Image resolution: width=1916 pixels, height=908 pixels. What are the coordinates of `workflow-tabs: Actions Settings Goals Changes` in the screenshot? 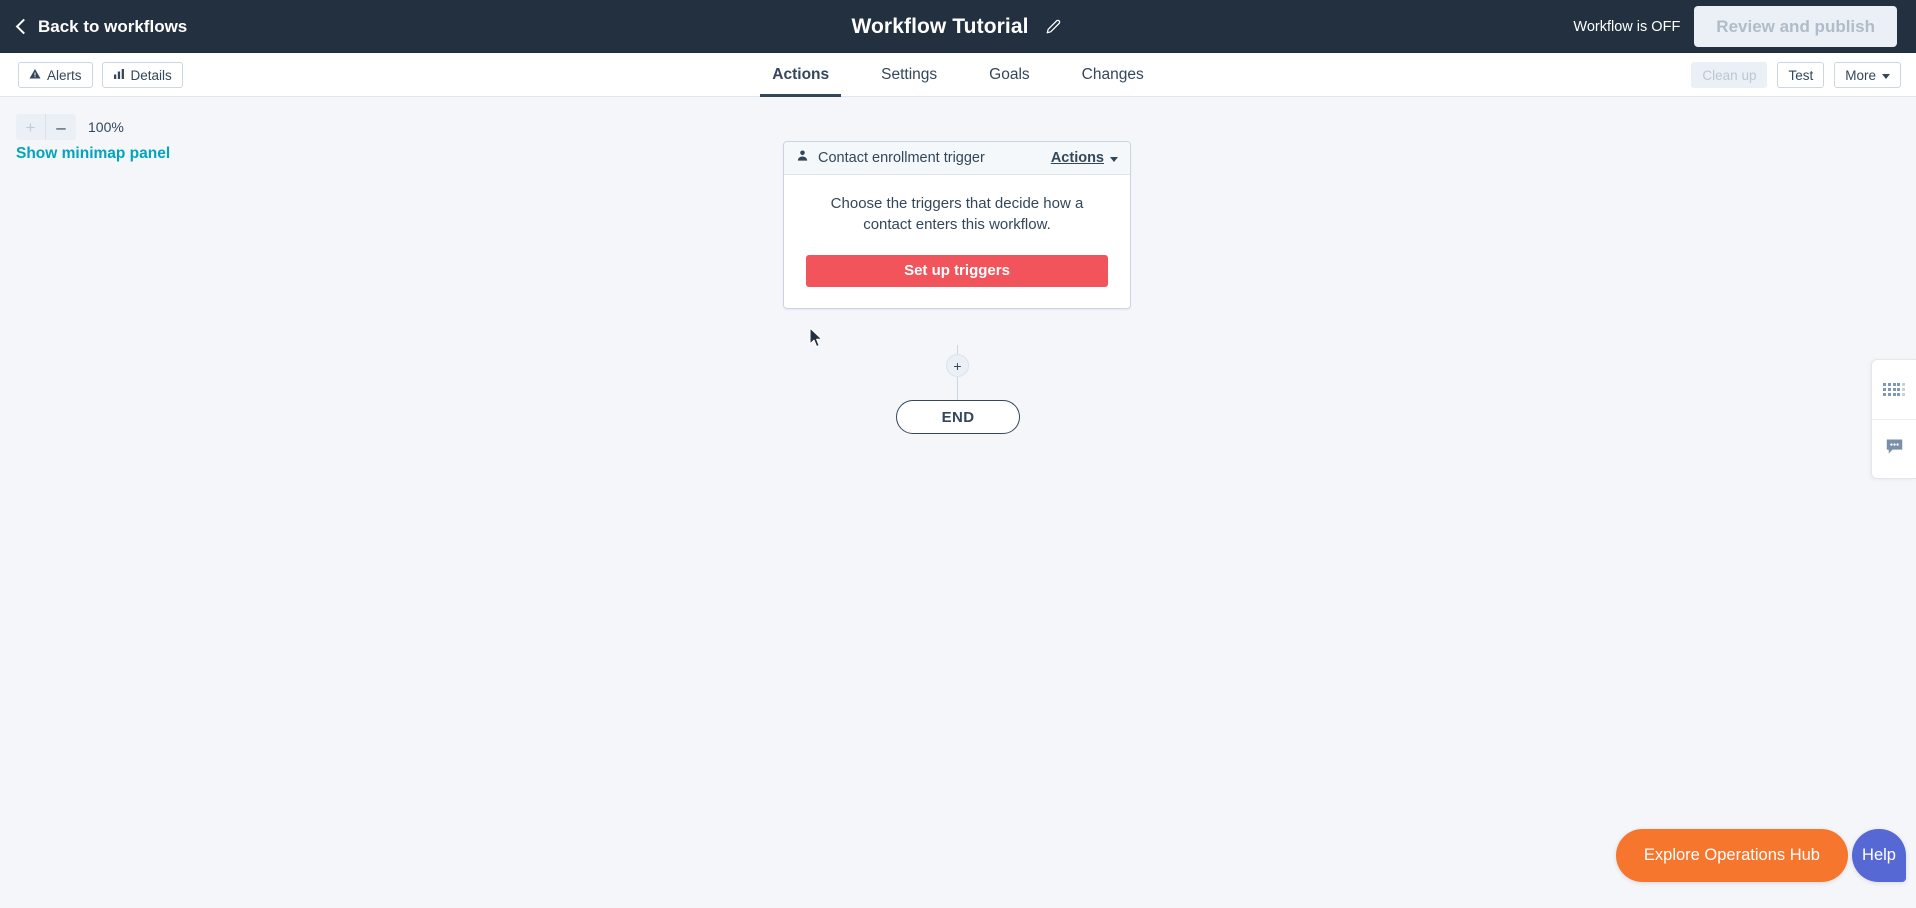 It's located at (958, 75).